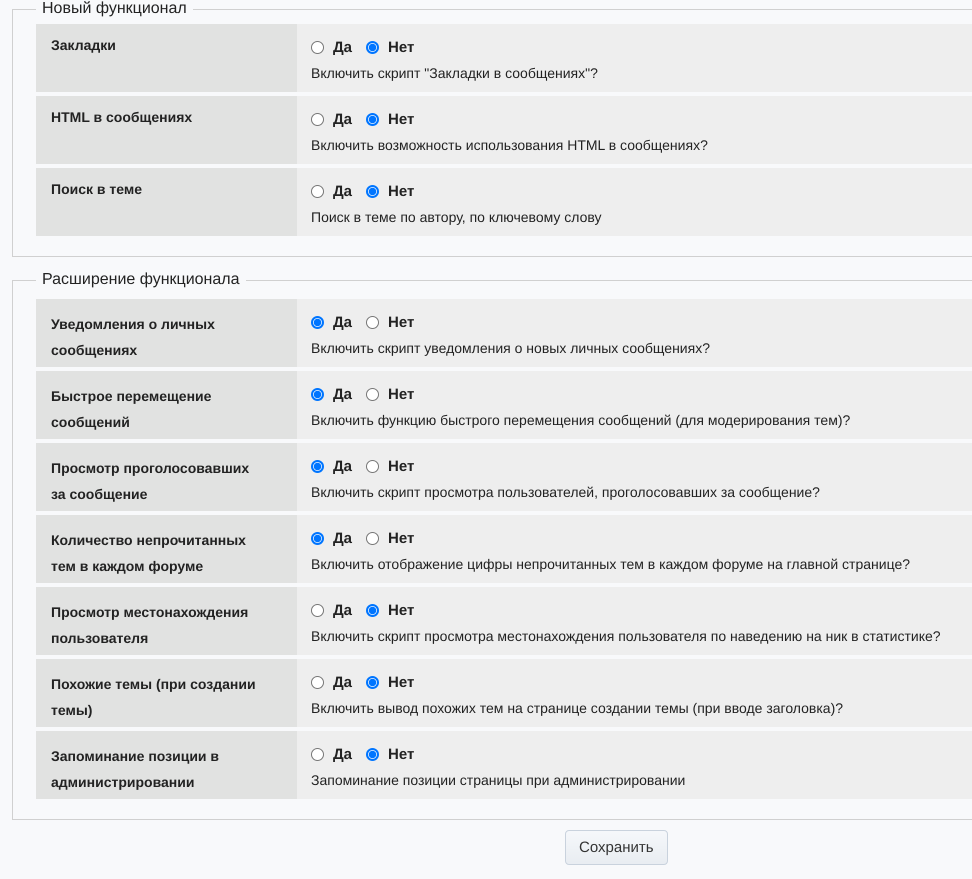 Image resolution: width=972 pixels, height=879 pixels. What do you see at coordinates (166, 333) in the screenshot?
I see `setting-label: Уведомления о личных сообщениях` at bounding box center [166, 333].